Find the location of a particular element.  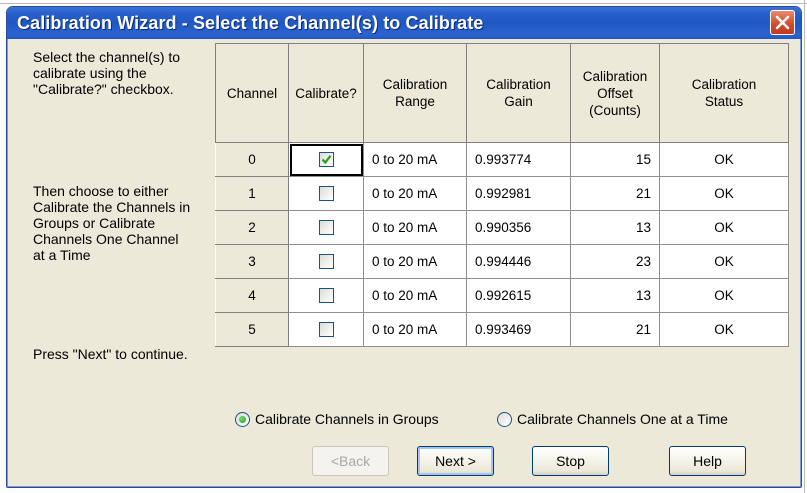

calibration-gain-cell: 0.993774 is located at coordinates (518, 159).